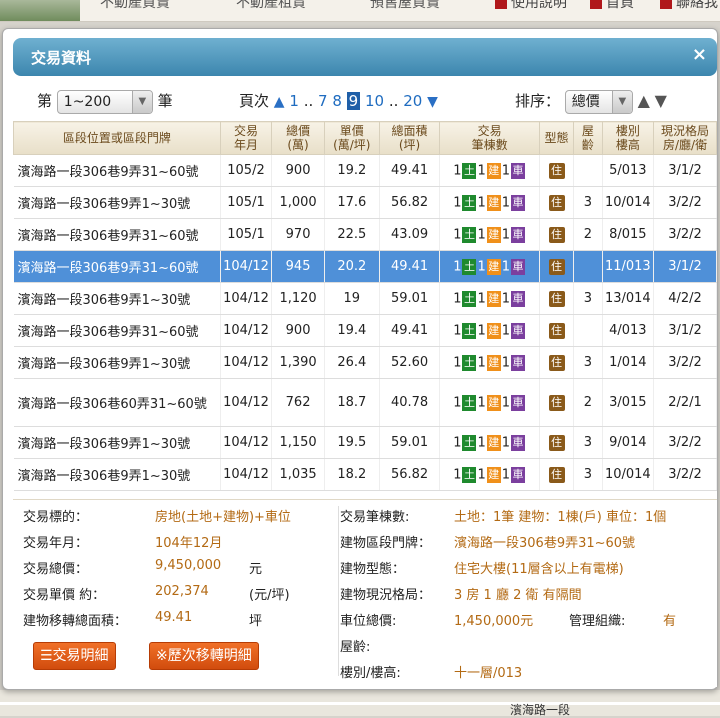  What do you see at coordinates (271, 6) in the screenshot?
I see `tab-rent: 不動產租賃` at bounding box center [271, 6].